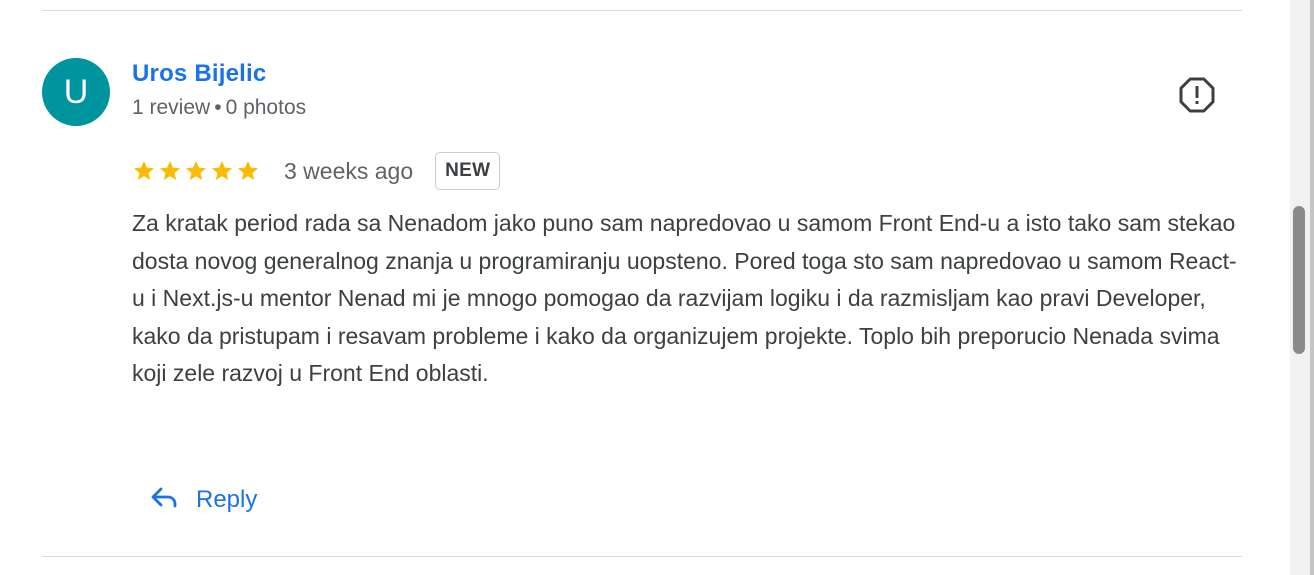 The width and height of the screenshot is (1314, 575). What do you see at coordinates (468, 171) in the screenshot?
I see `new-badge: NEW` at bounding box center [468, 171].